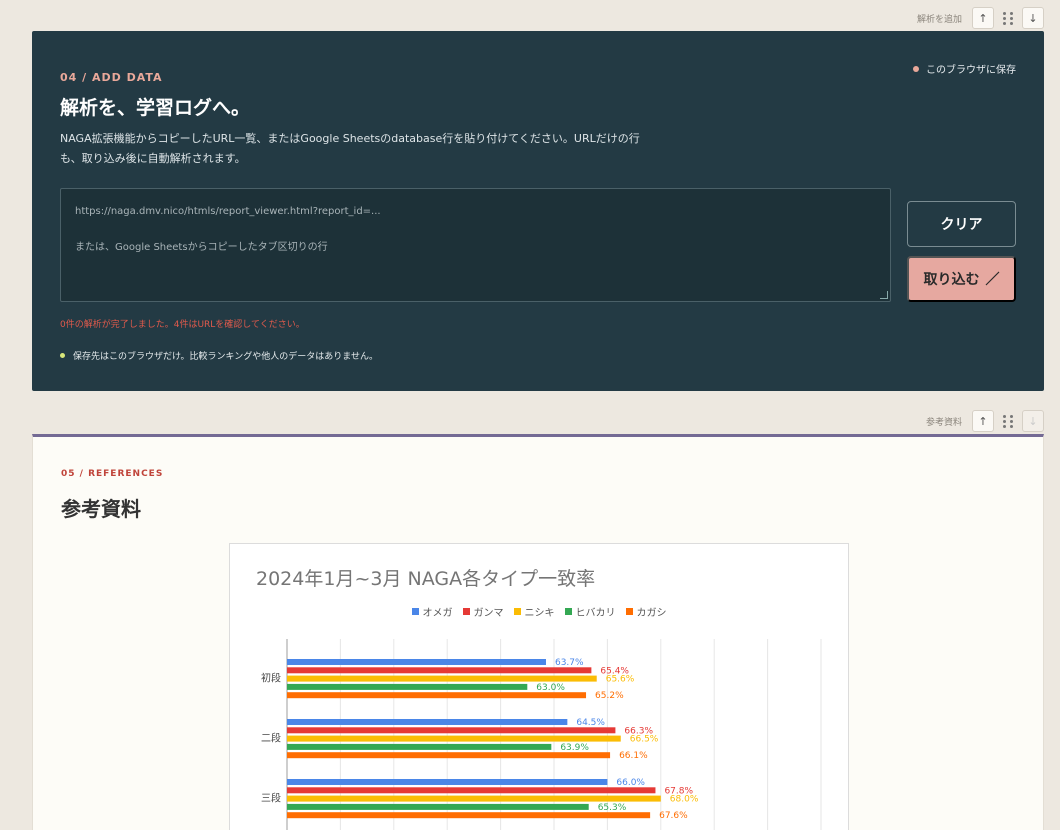 This screenshot has width=1060, height=830. What do you see at coordinates (644, 740) in the screenshot?
I see `data-label: 66.5%` at bounding box center [644, 740].